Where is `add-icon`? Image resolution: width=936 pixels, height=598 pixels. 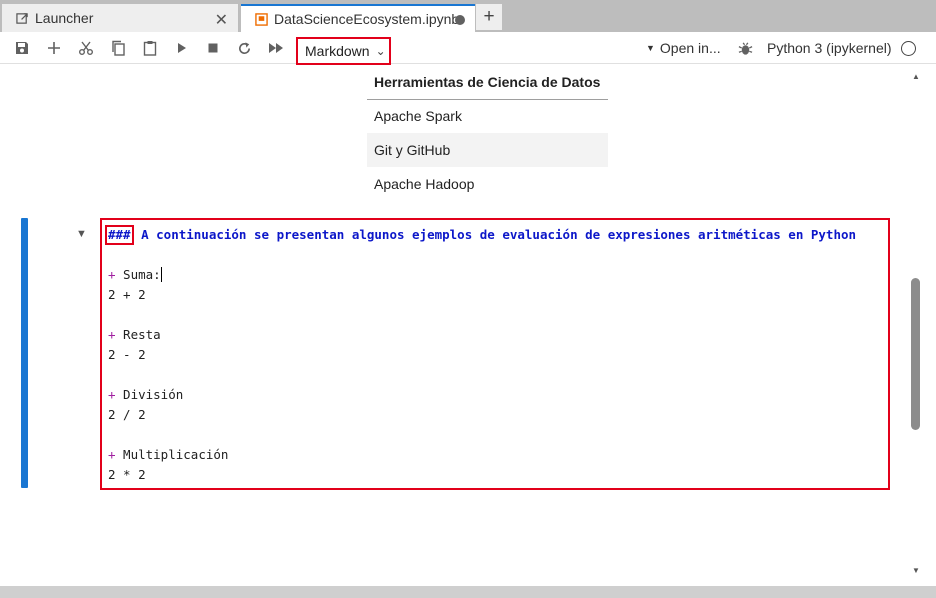
add-icon is located at coordinates (54, 48).